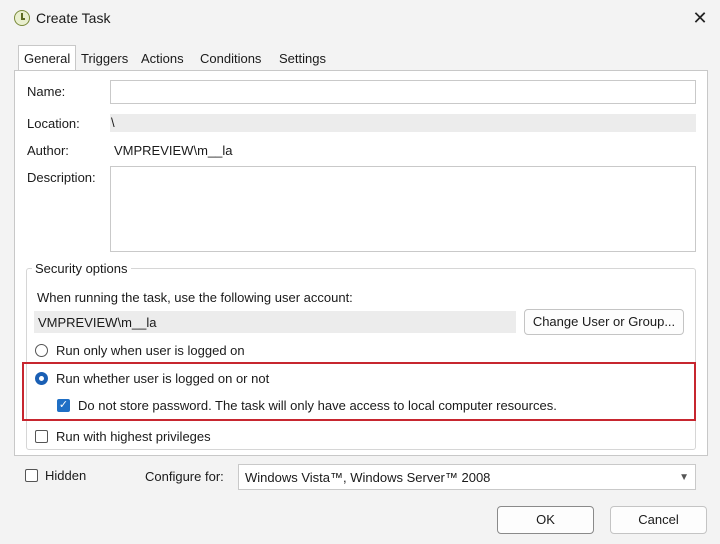  I want to click on description-label: Description:, so click(61, 177).